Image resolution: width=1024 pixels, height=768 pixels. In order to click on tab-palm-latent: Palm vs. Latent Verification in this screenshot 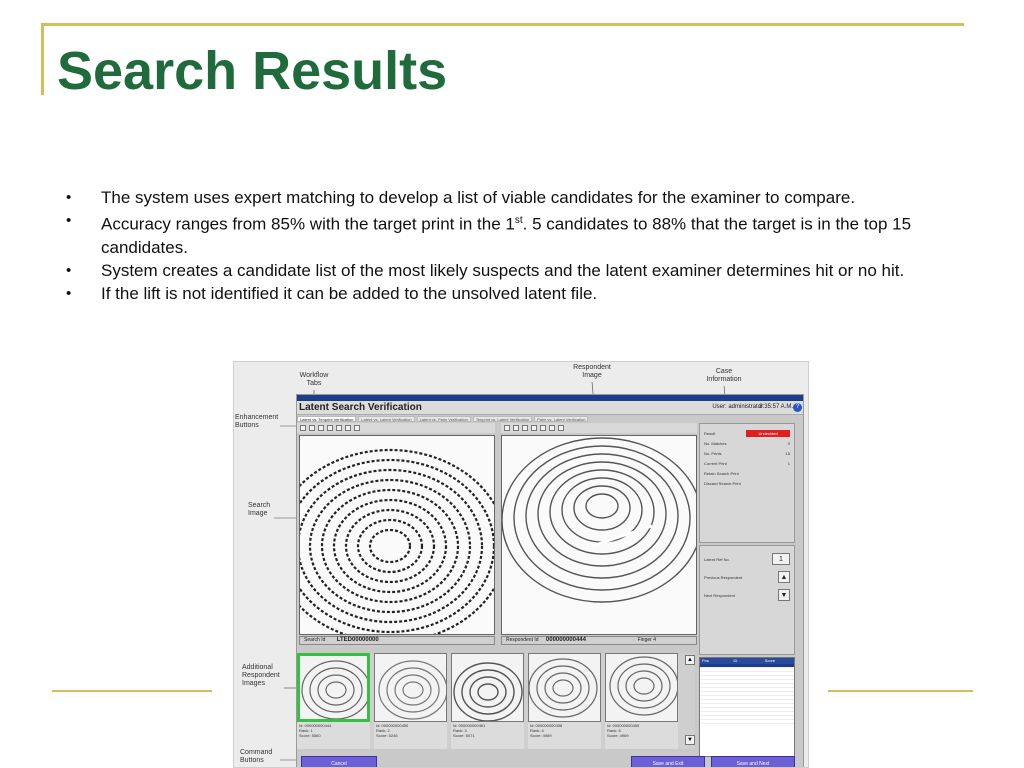, I will do `click(561, 419)`.